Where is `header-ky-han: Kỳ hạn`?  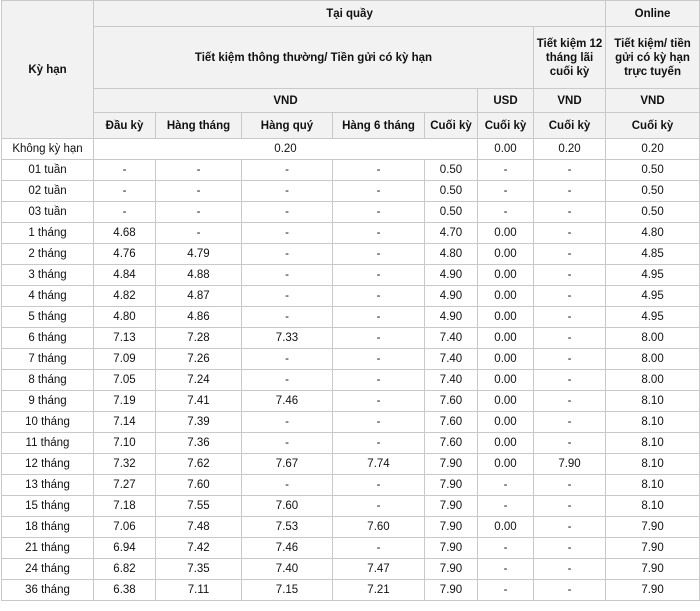
header-ky-han: Kỳ hạn is located at coordinates (47, 69).